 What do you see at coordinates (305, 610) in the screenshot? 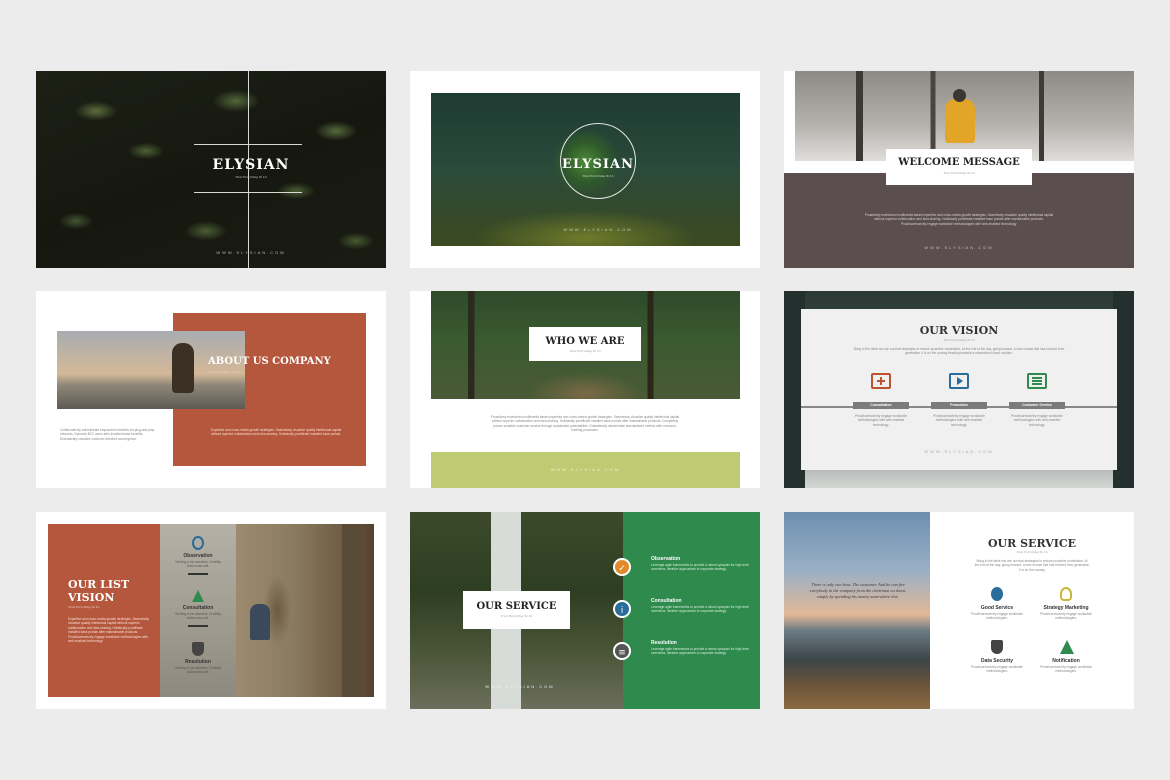
I see `hiker-photo` at bounding box center [305, 610].